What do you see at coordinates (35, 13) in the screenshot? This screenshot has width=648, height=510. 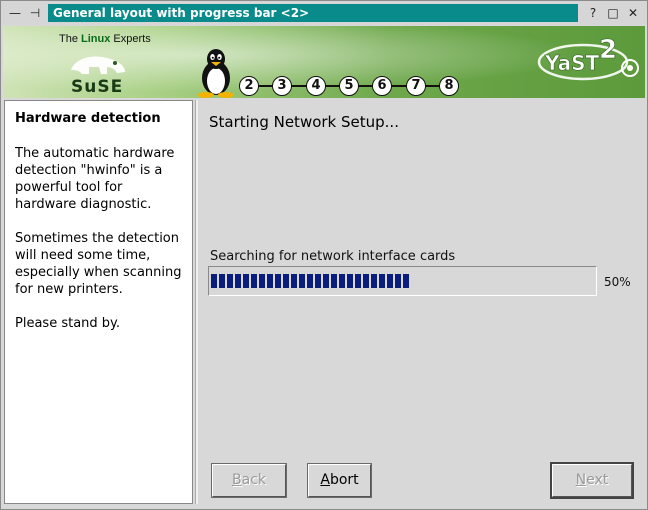 I see `pin-icon: ⊣` at bounding box center [35, 13].